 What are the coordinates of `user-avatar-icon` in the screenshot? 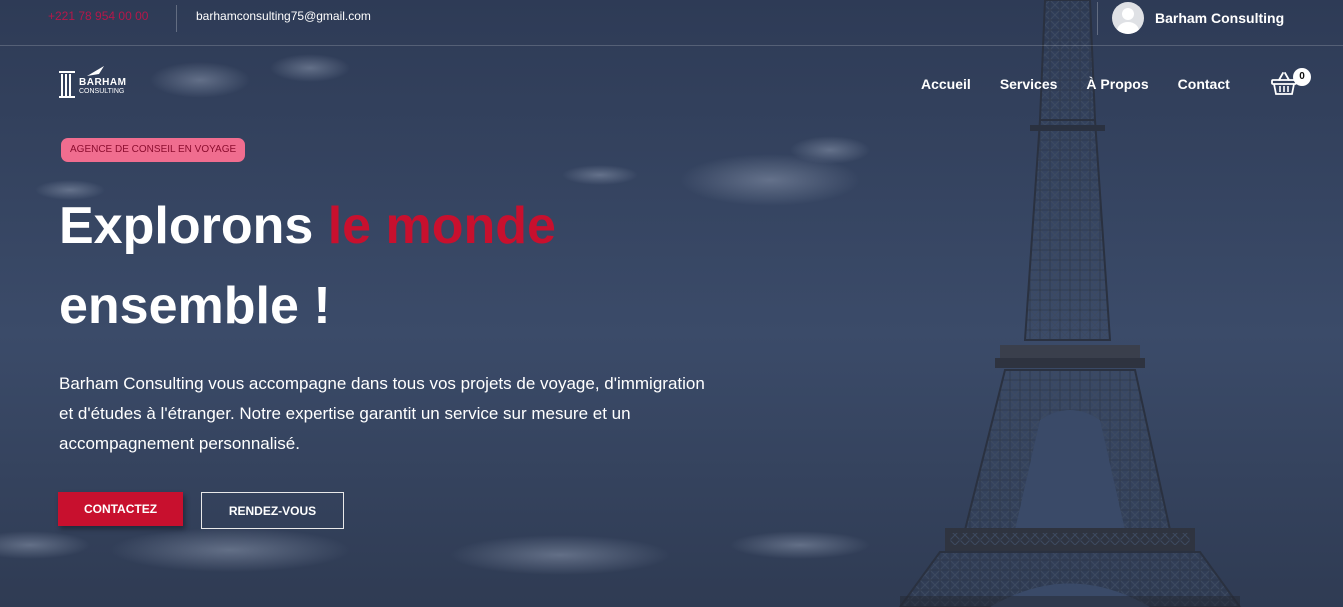 It's located at (1128, 18).